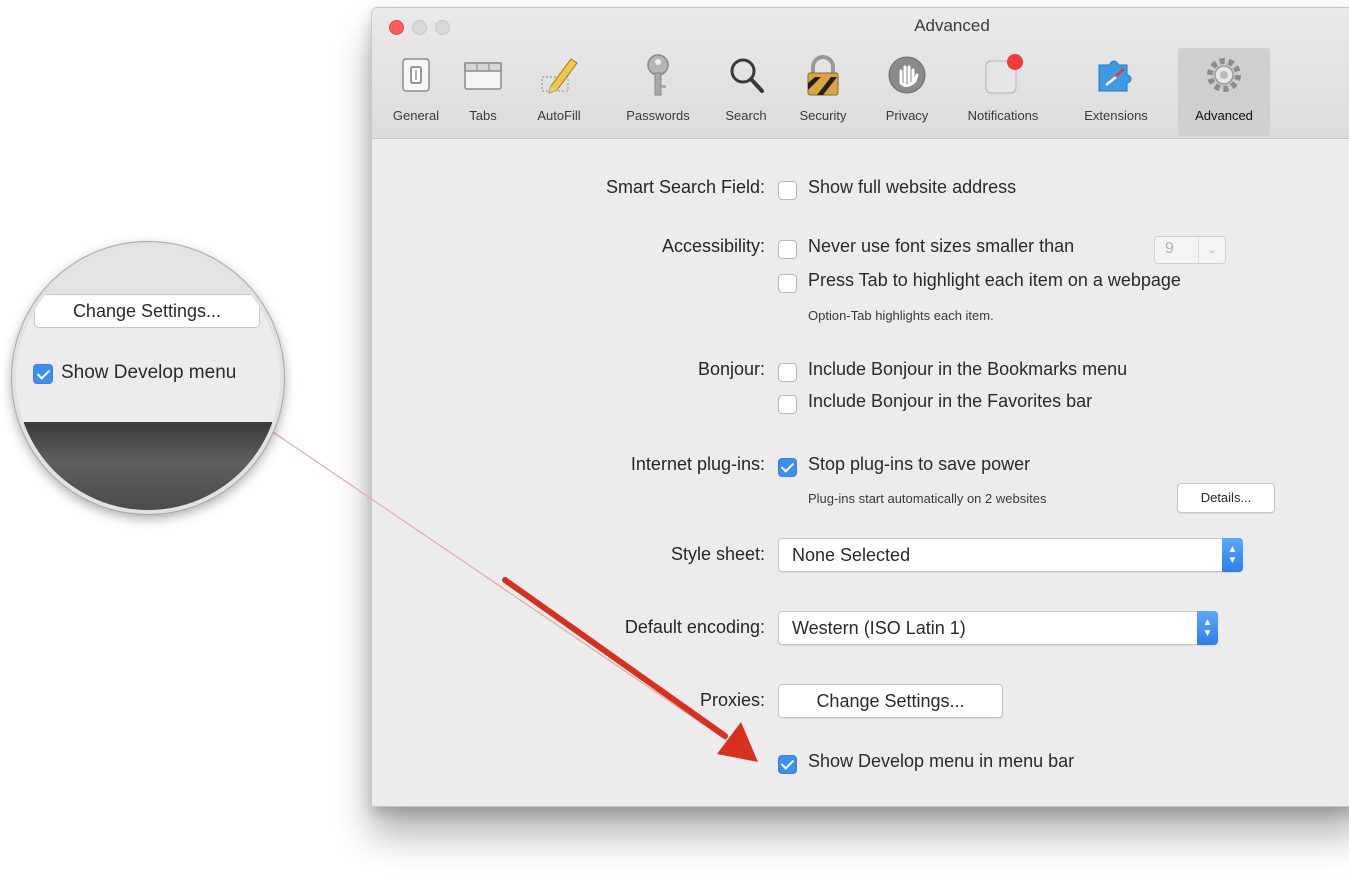  Describe the element at coordinates (919, 464) in the screenshot. I see `stop-plugins-text: Stop plug-ins to save power` at that location.